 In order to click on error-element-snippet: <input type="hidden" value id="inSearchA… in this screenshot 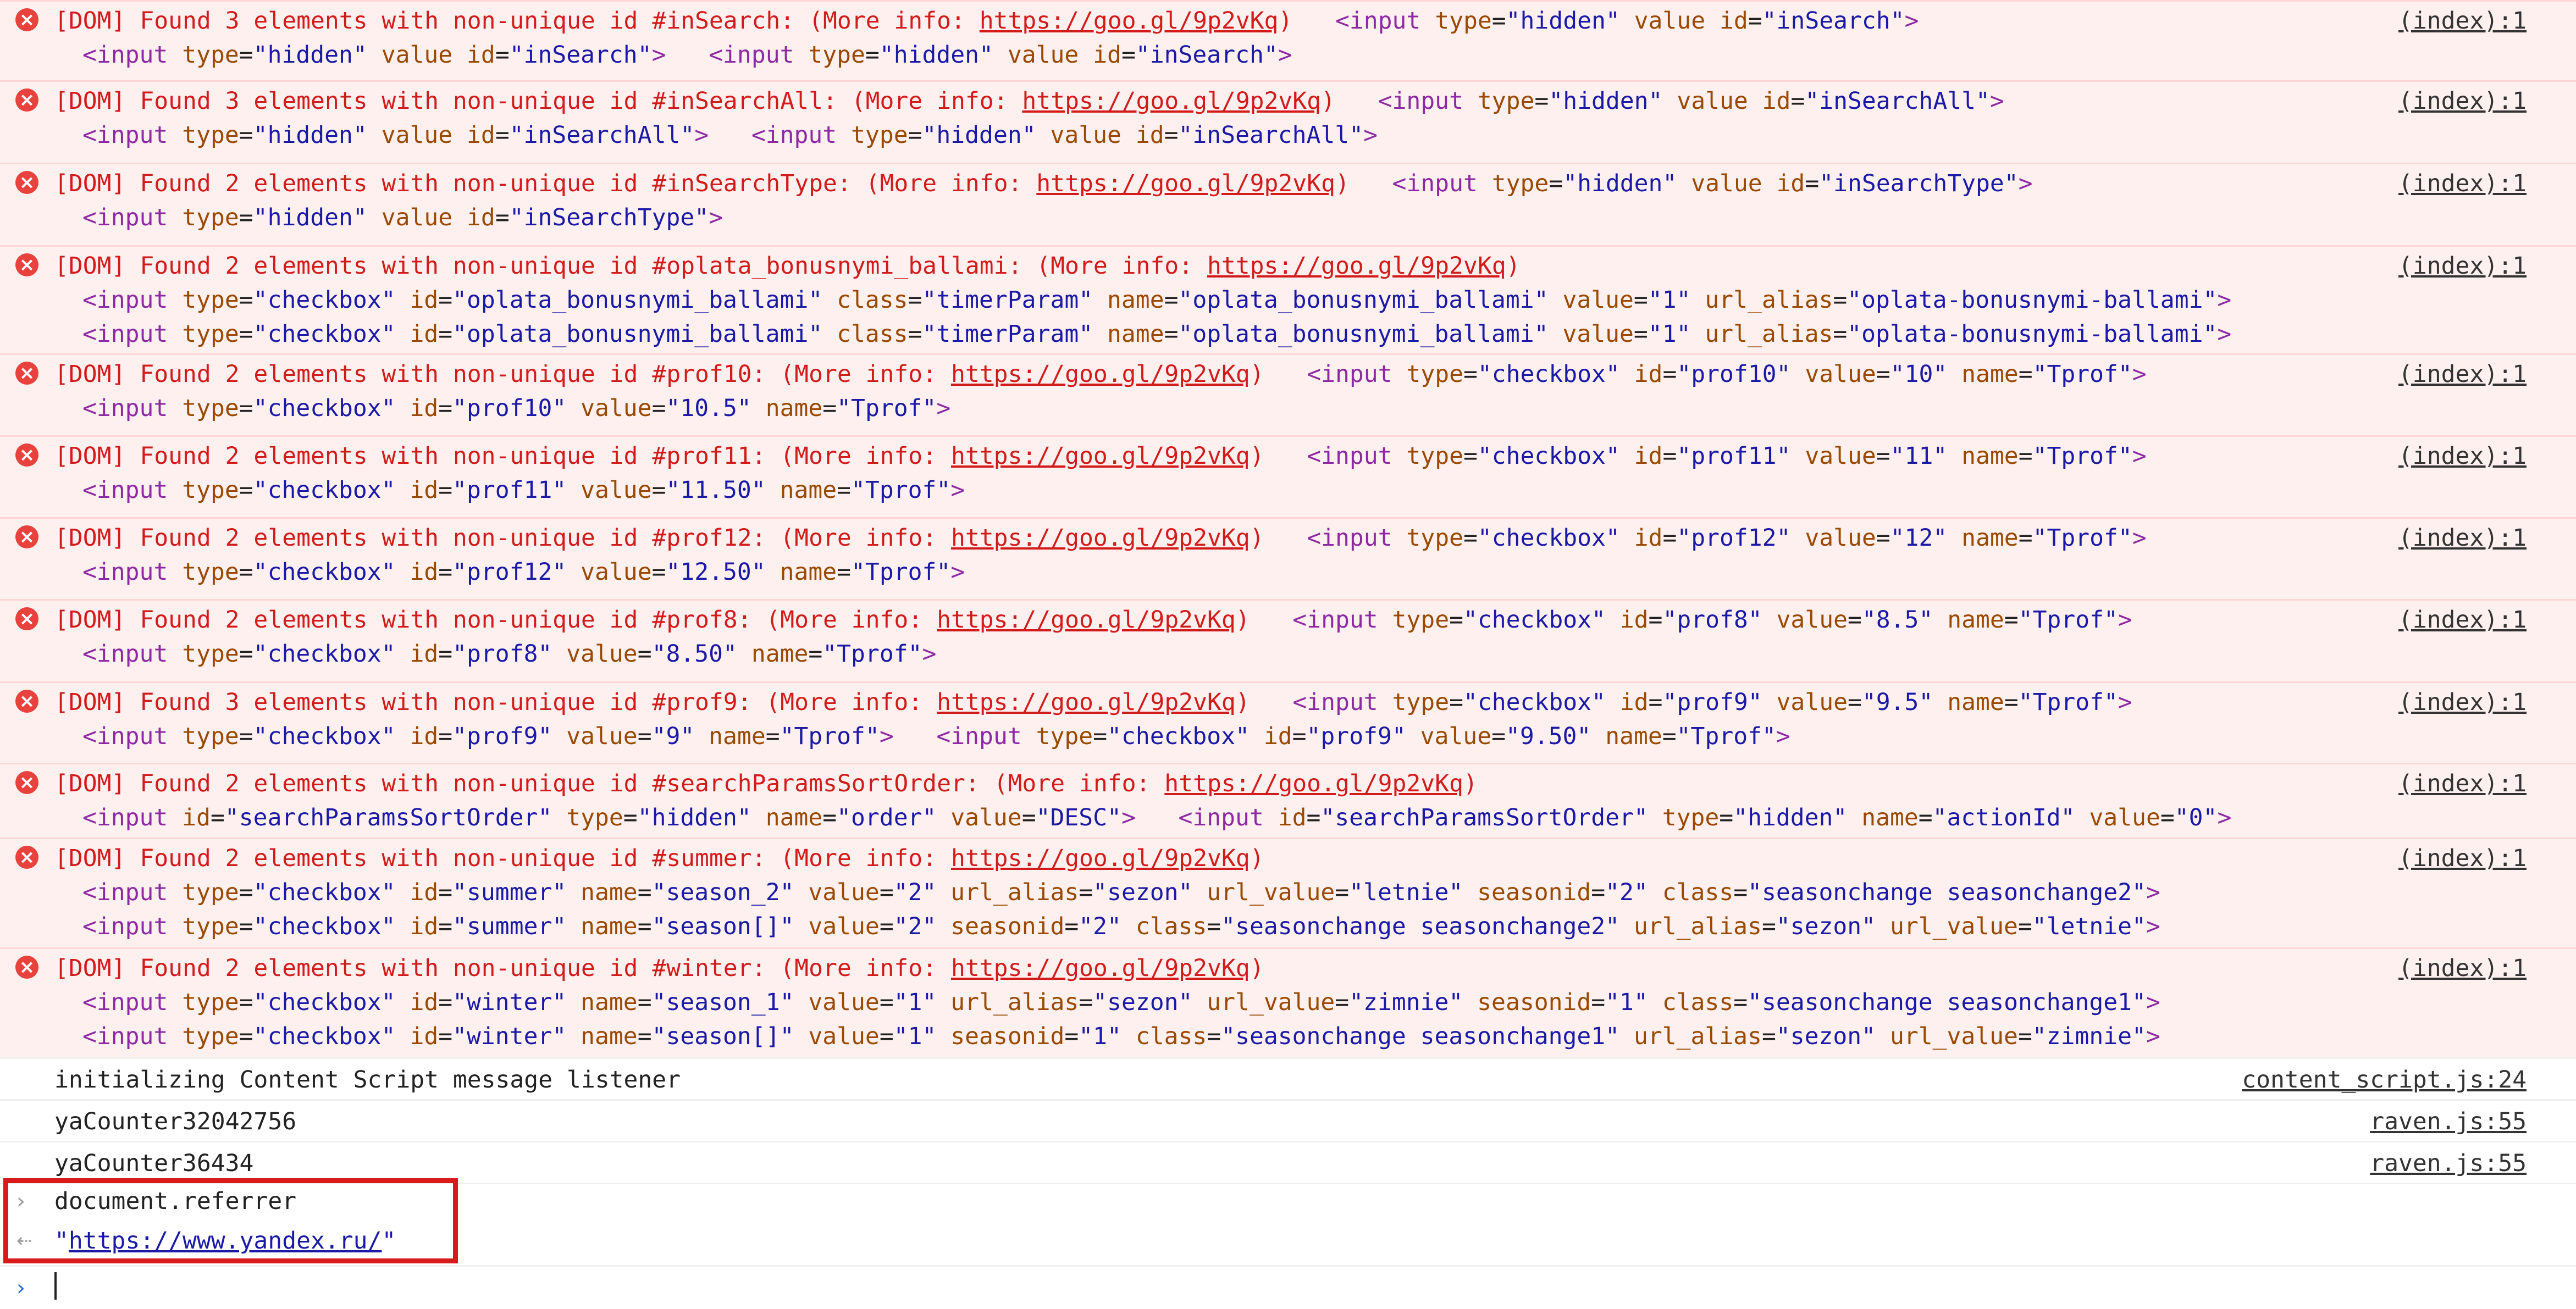, I will do `click(730, 135)`.